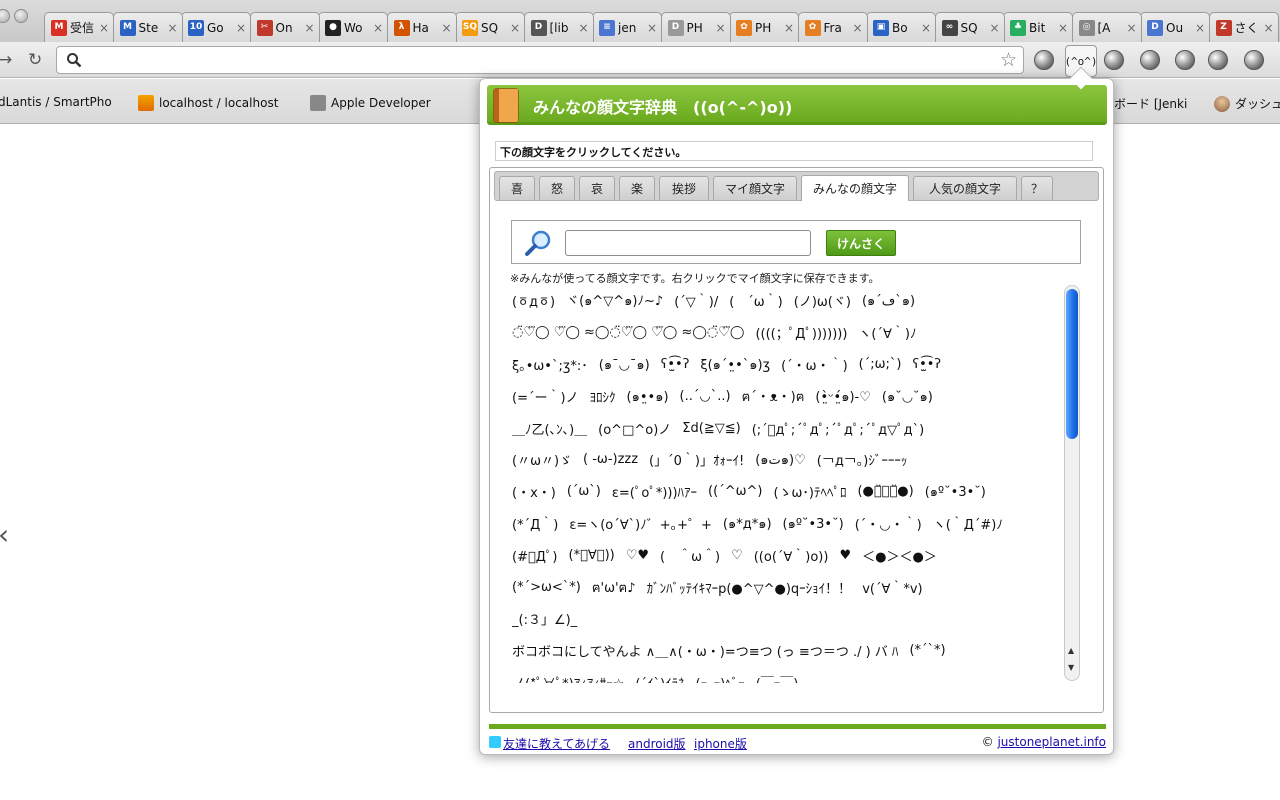 The height and width of the screenshot is (800, 1280). I want to click on category-tab: ？, so click(1037, 188).